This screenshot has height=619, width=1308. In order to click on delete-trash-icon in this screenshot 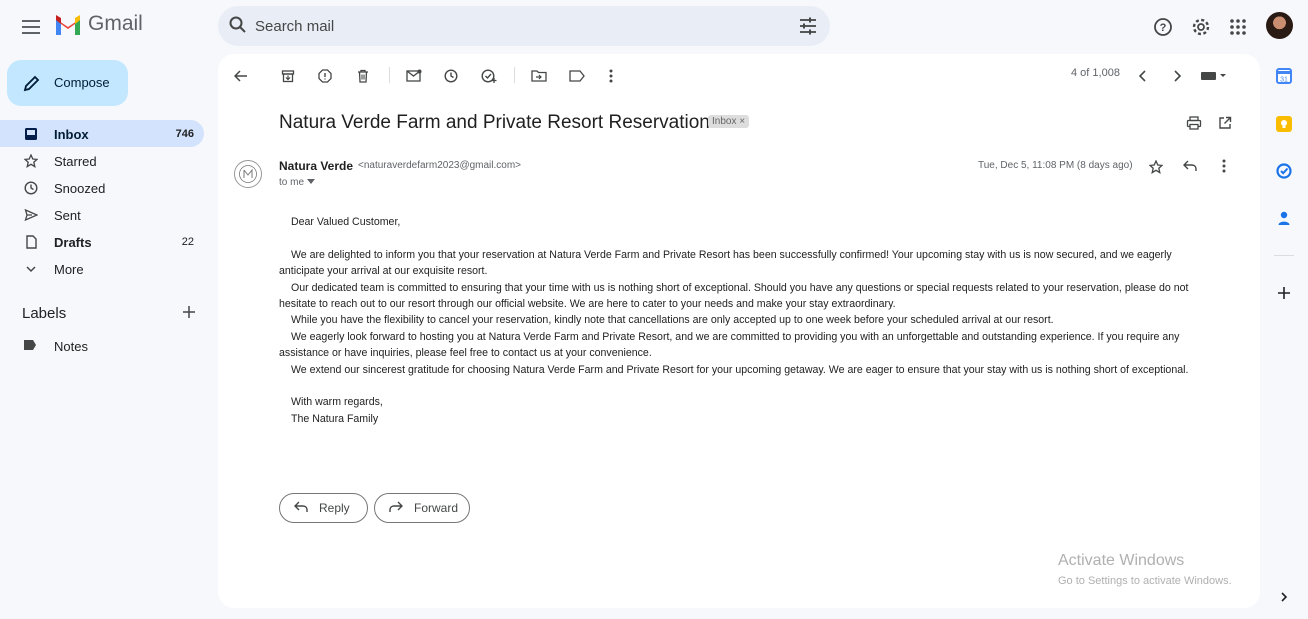, I will do `click(363, 76)`.